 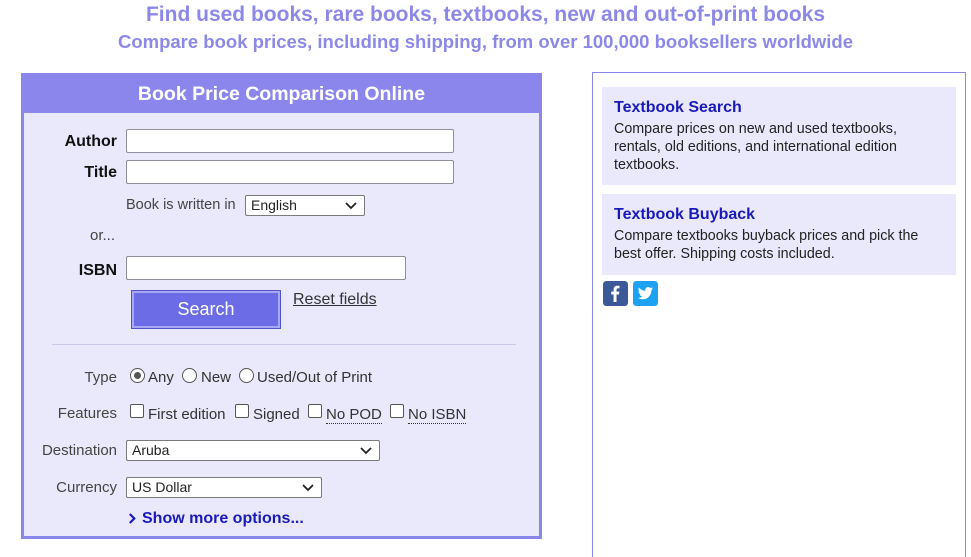 What do you see at coordinates (284, 344) in the screenshot?
I see `divider` at bounding box center [284, 344].